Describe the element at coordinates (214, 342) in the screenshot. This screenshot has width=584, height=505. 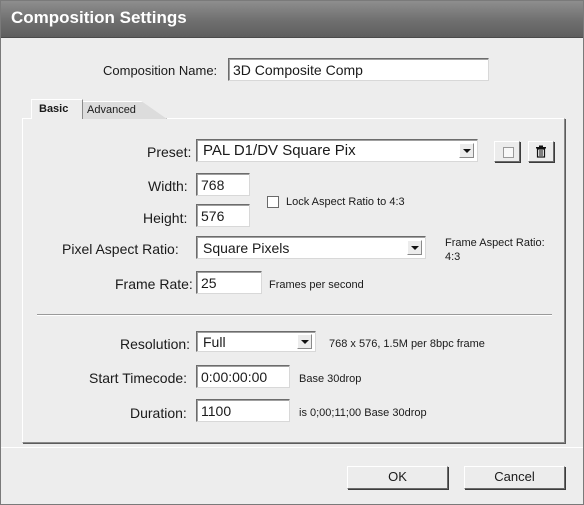
I see `resolution-value: Full` at that location.